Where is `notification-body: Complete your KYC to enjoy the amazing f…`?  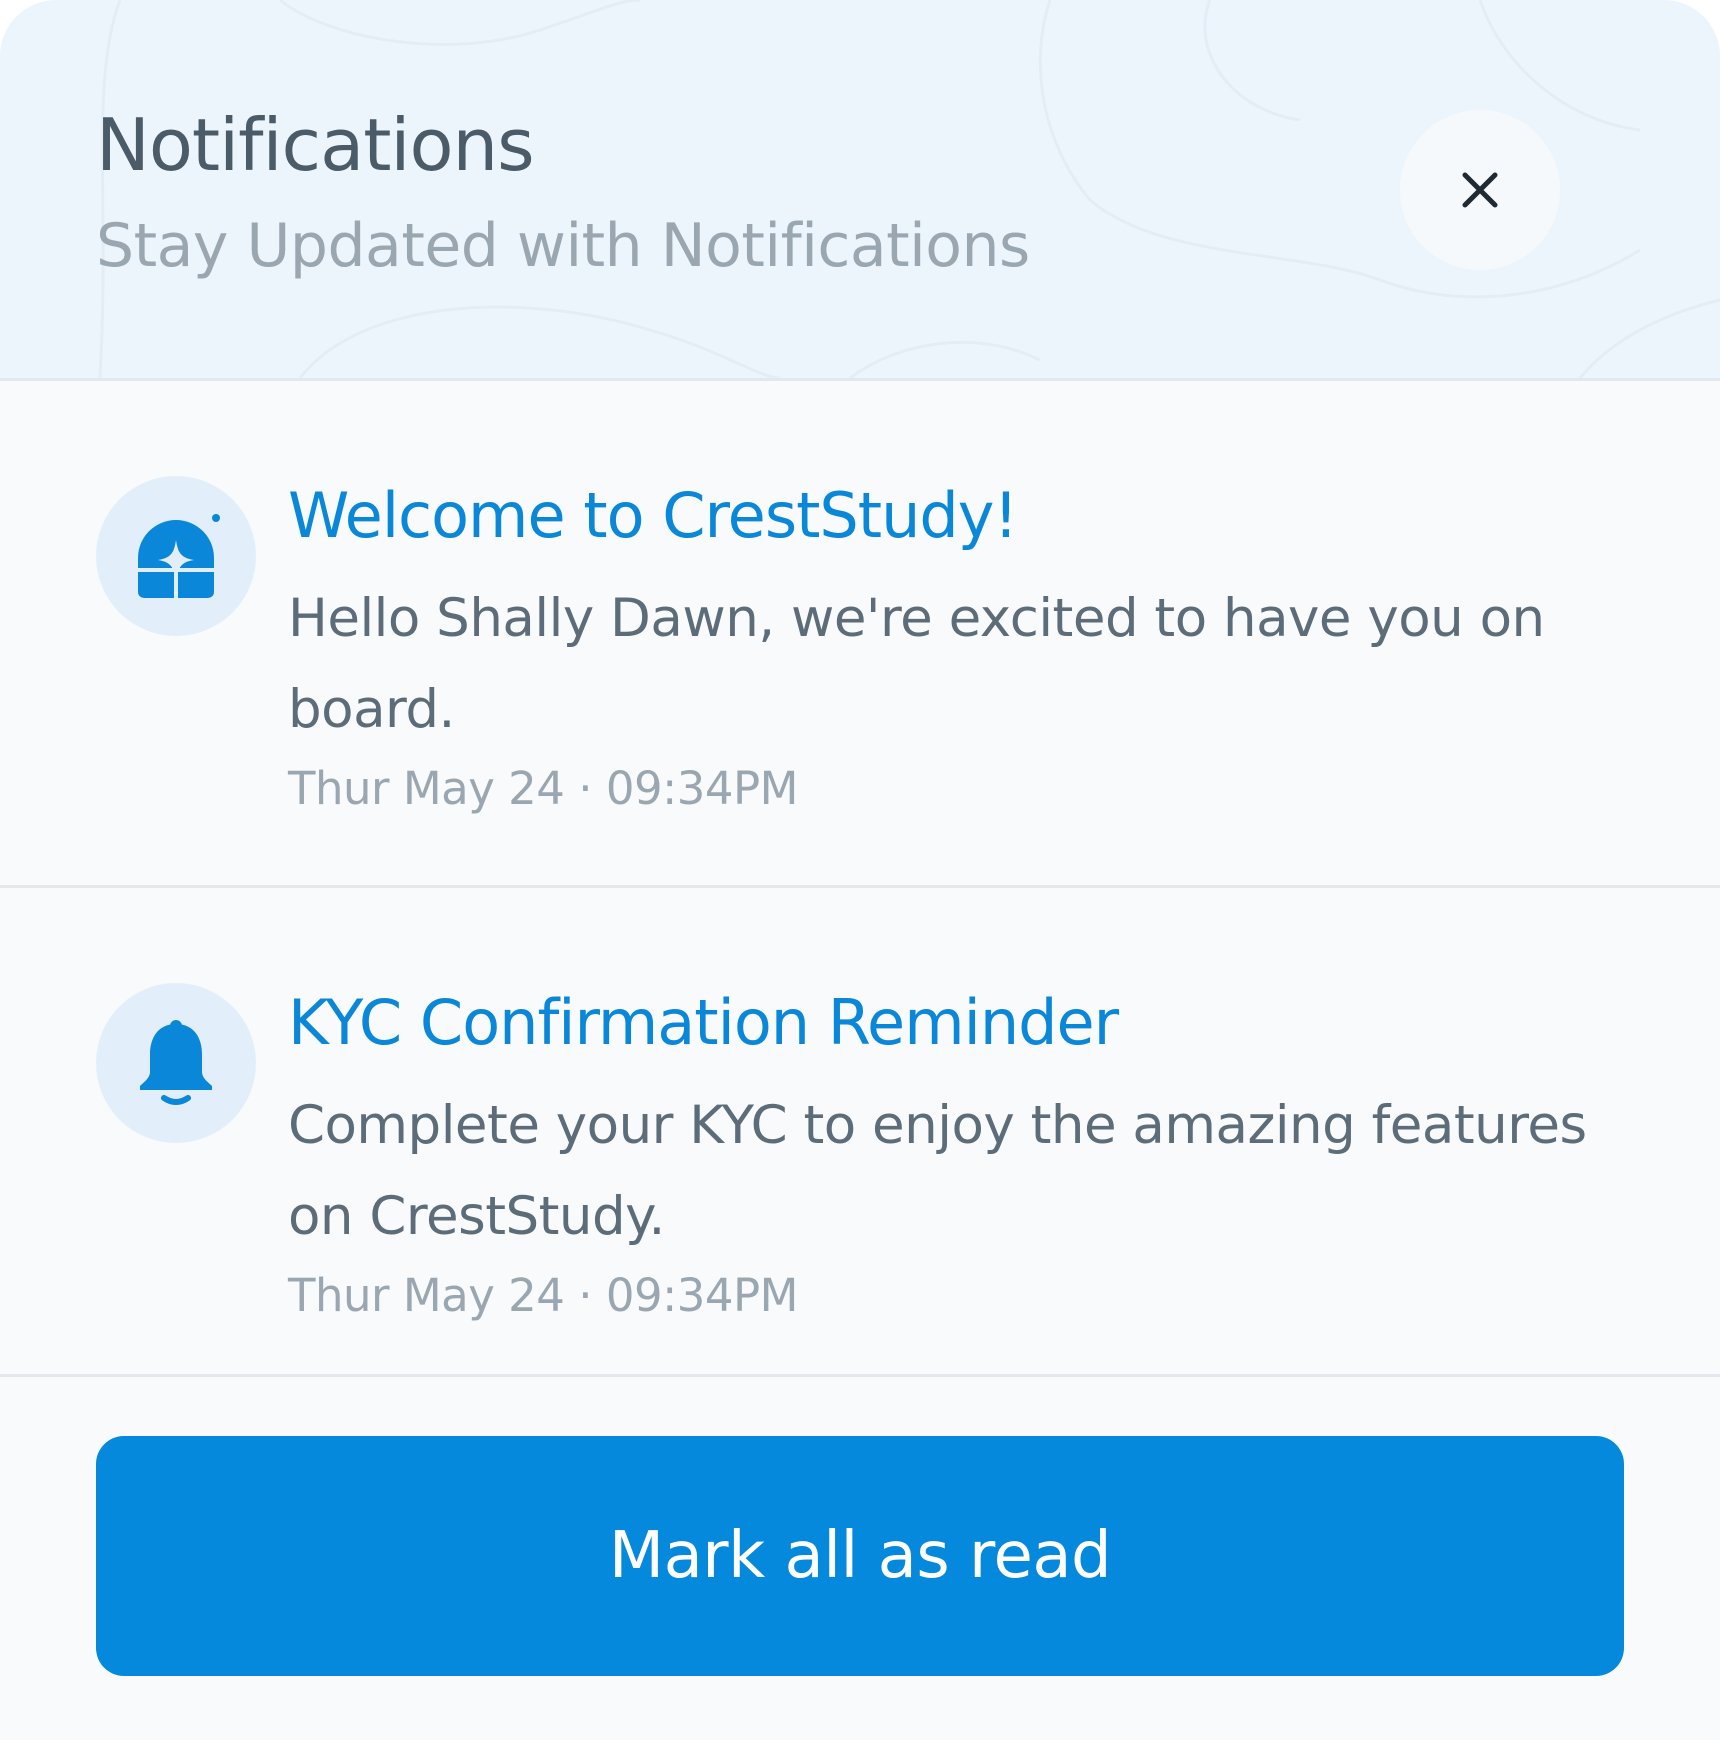
notification-body: Complete your KYC to enjoy the amazing f… is located at coordinates (937, 1171).